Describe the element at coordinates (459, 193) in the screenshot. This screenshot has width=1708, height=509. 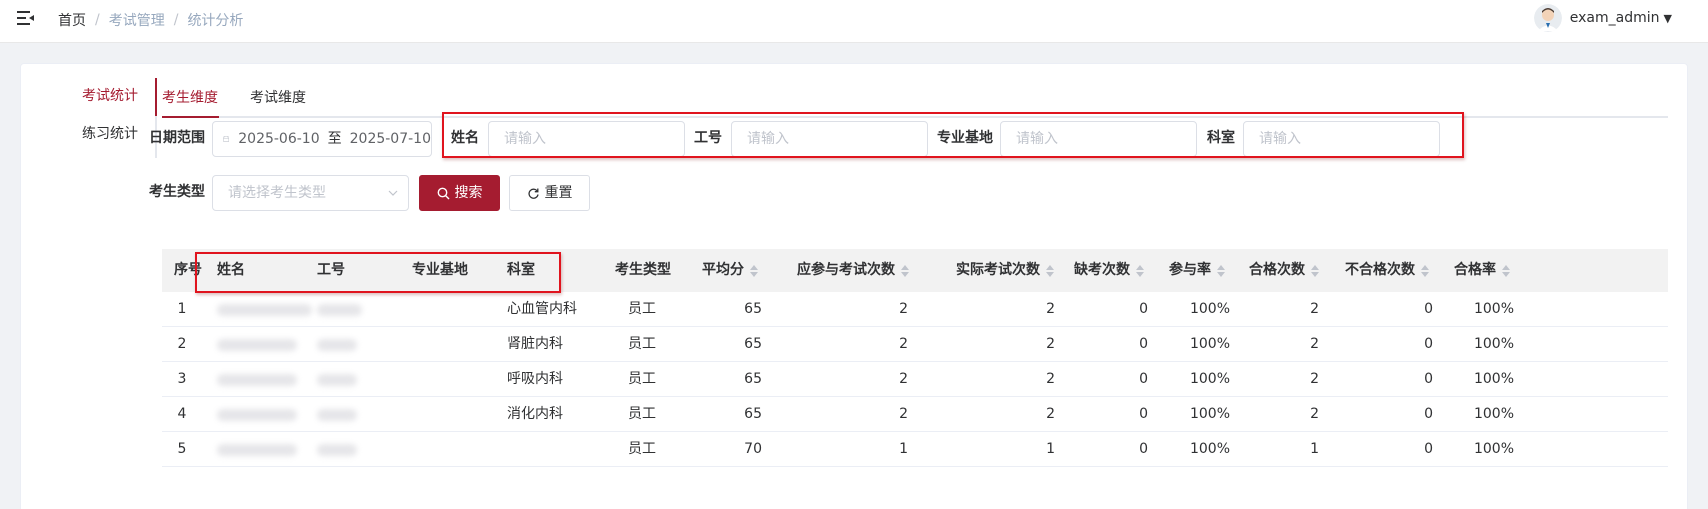
I see `search-button: 搜索` at that location.